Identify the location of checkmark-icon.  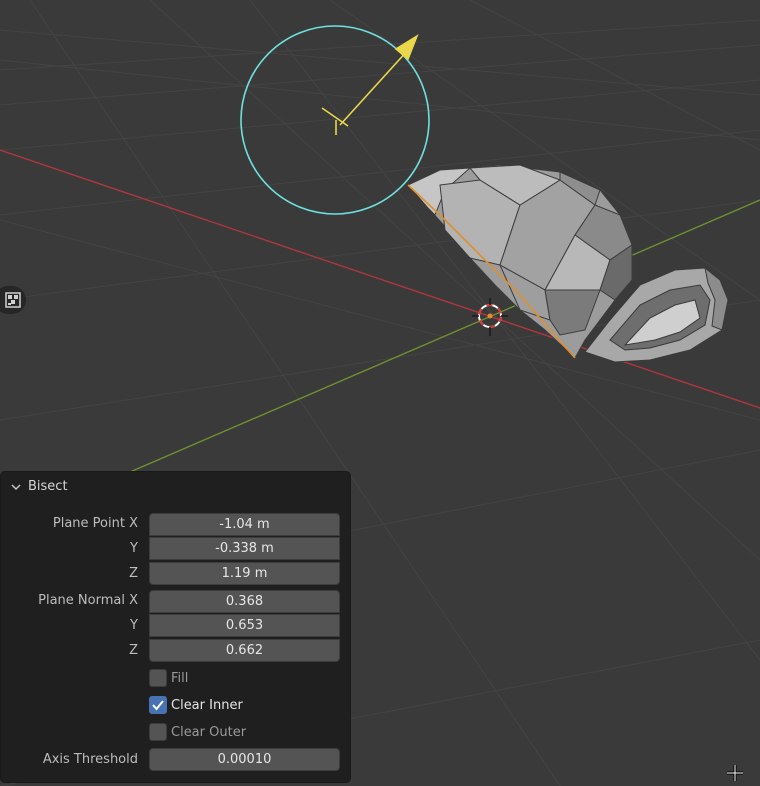
(158, 705).